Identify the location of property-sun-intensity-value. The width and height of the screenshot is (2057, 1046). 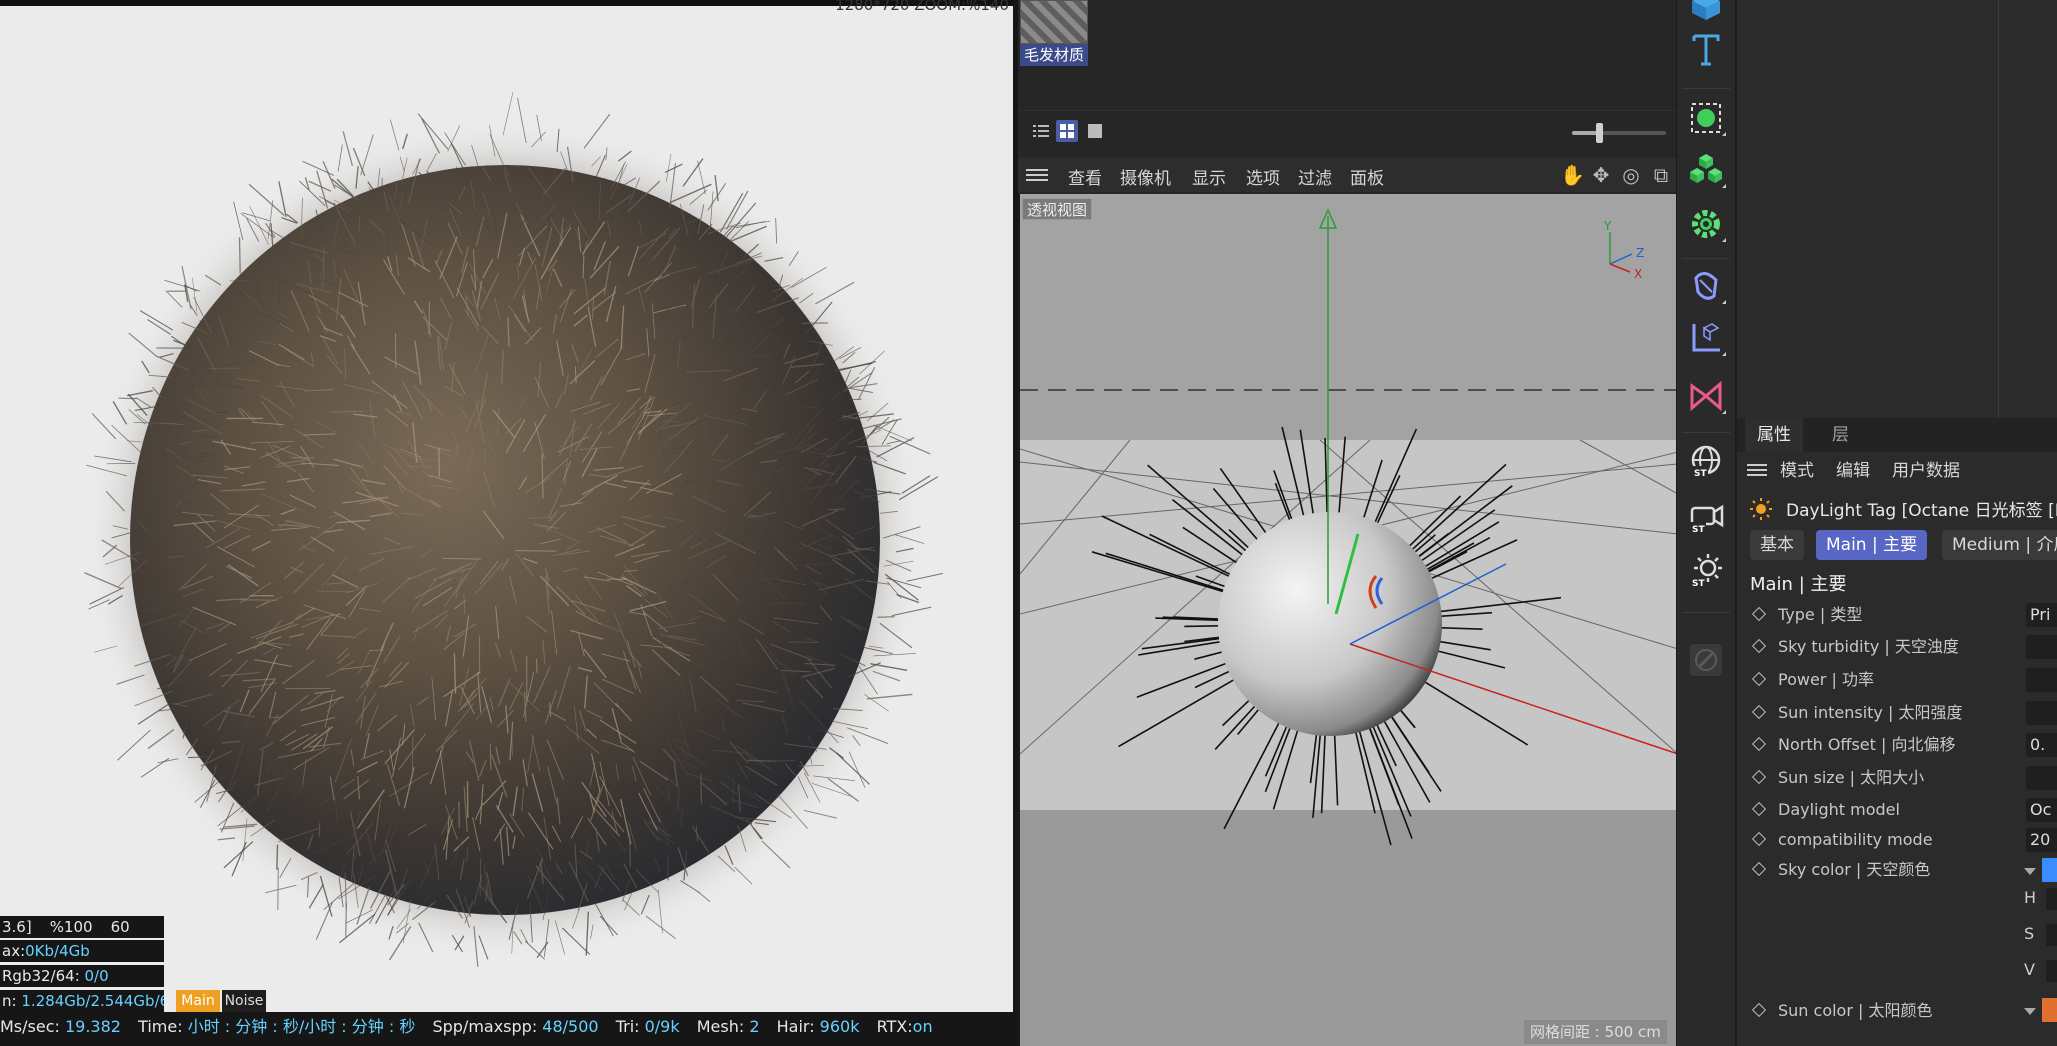
(2041, 713).